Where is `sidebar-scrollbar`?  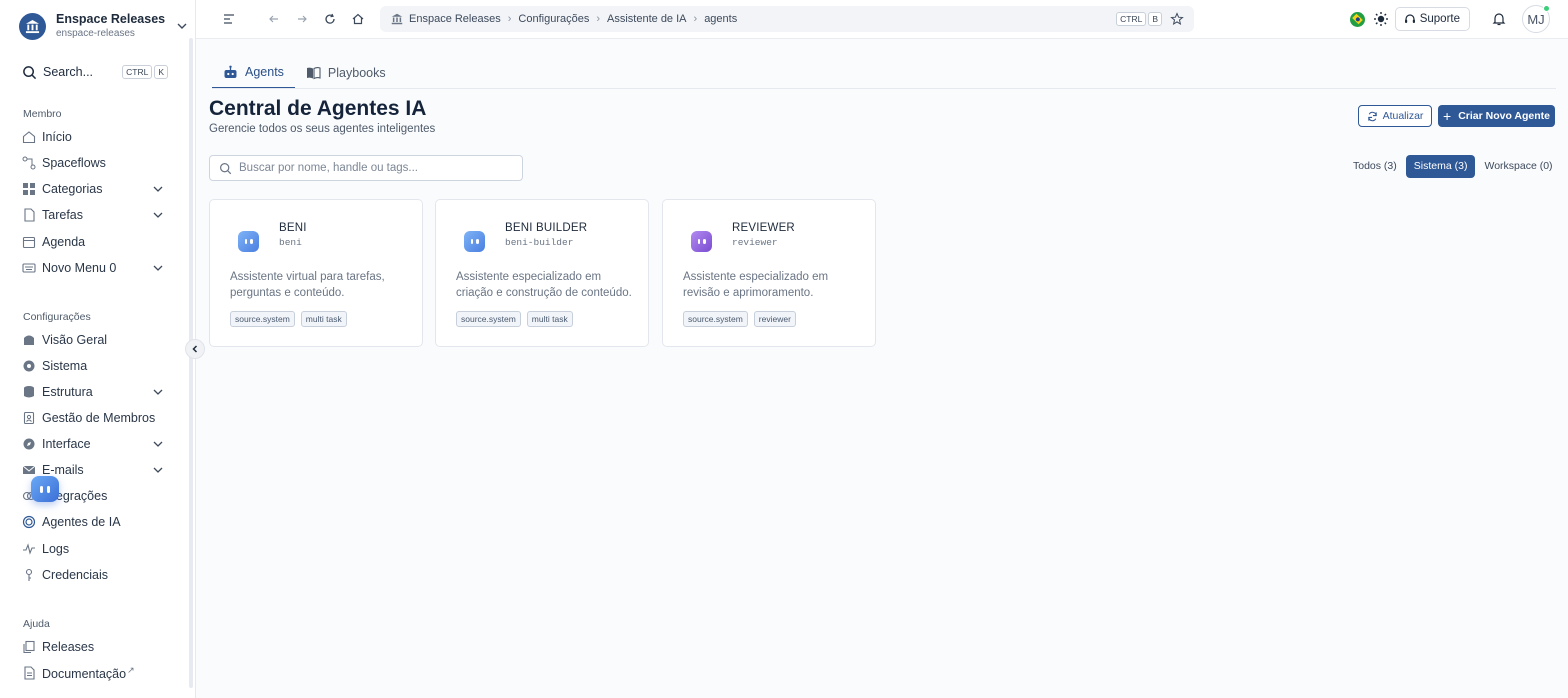
sidebar-scrollbar is located at coordinates (191, 363).